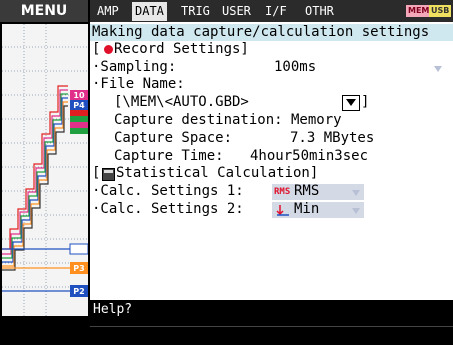  Describe the element at coordinates (356, 193) in the screenshot. I see `calc1-dropdown-icon` at that location.